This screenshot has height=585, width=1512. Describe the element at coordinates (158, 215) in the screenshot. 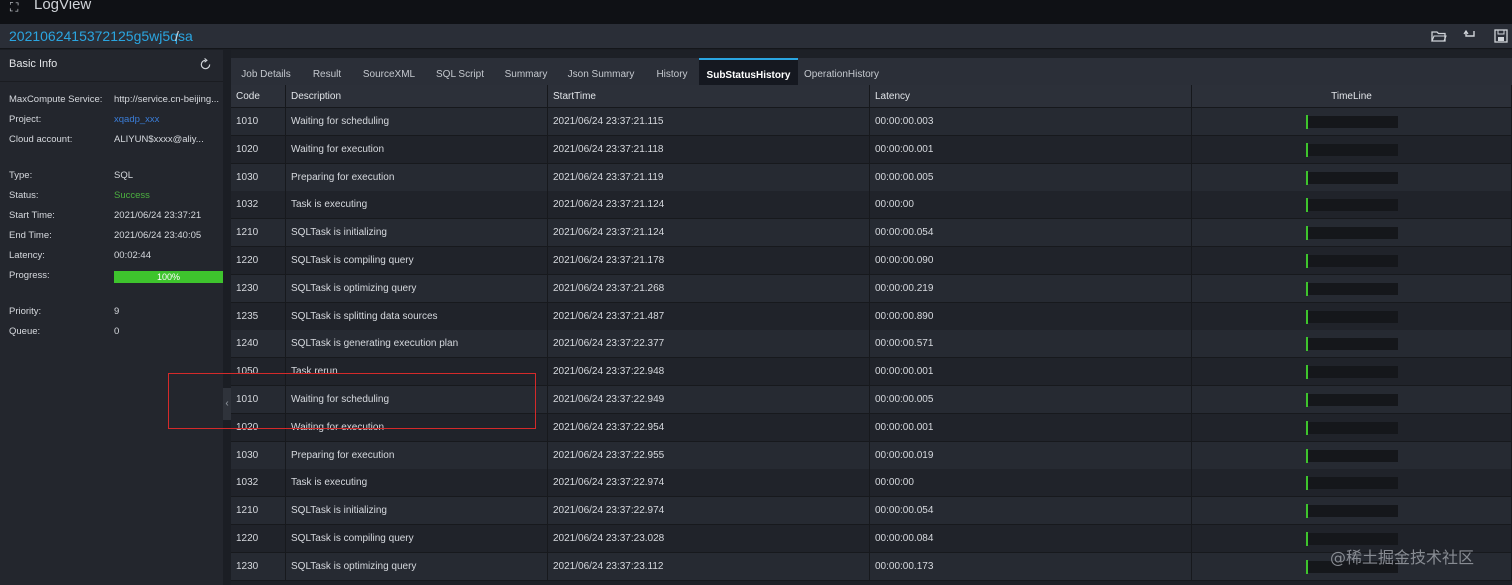

I see `info-value: 2021/06/24 23:37:21` at that location.